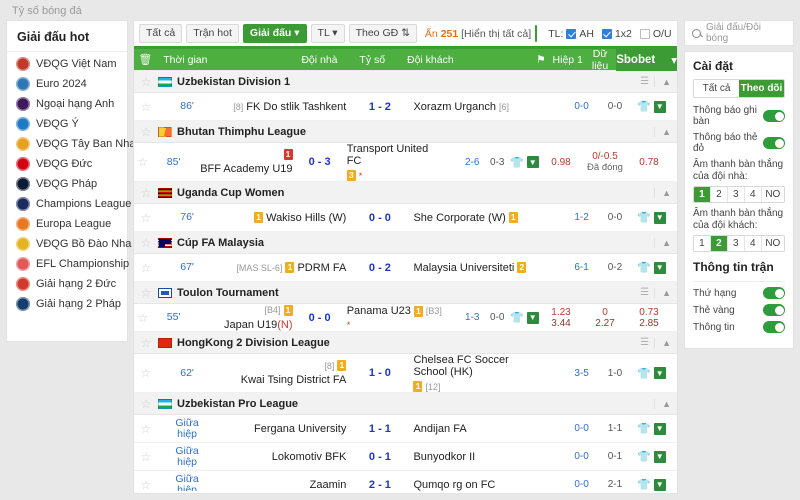  Describe the element at coordinates (274, 33) in the screenshot. I see `filter-button-2: Giải đấu ▾` at that location.